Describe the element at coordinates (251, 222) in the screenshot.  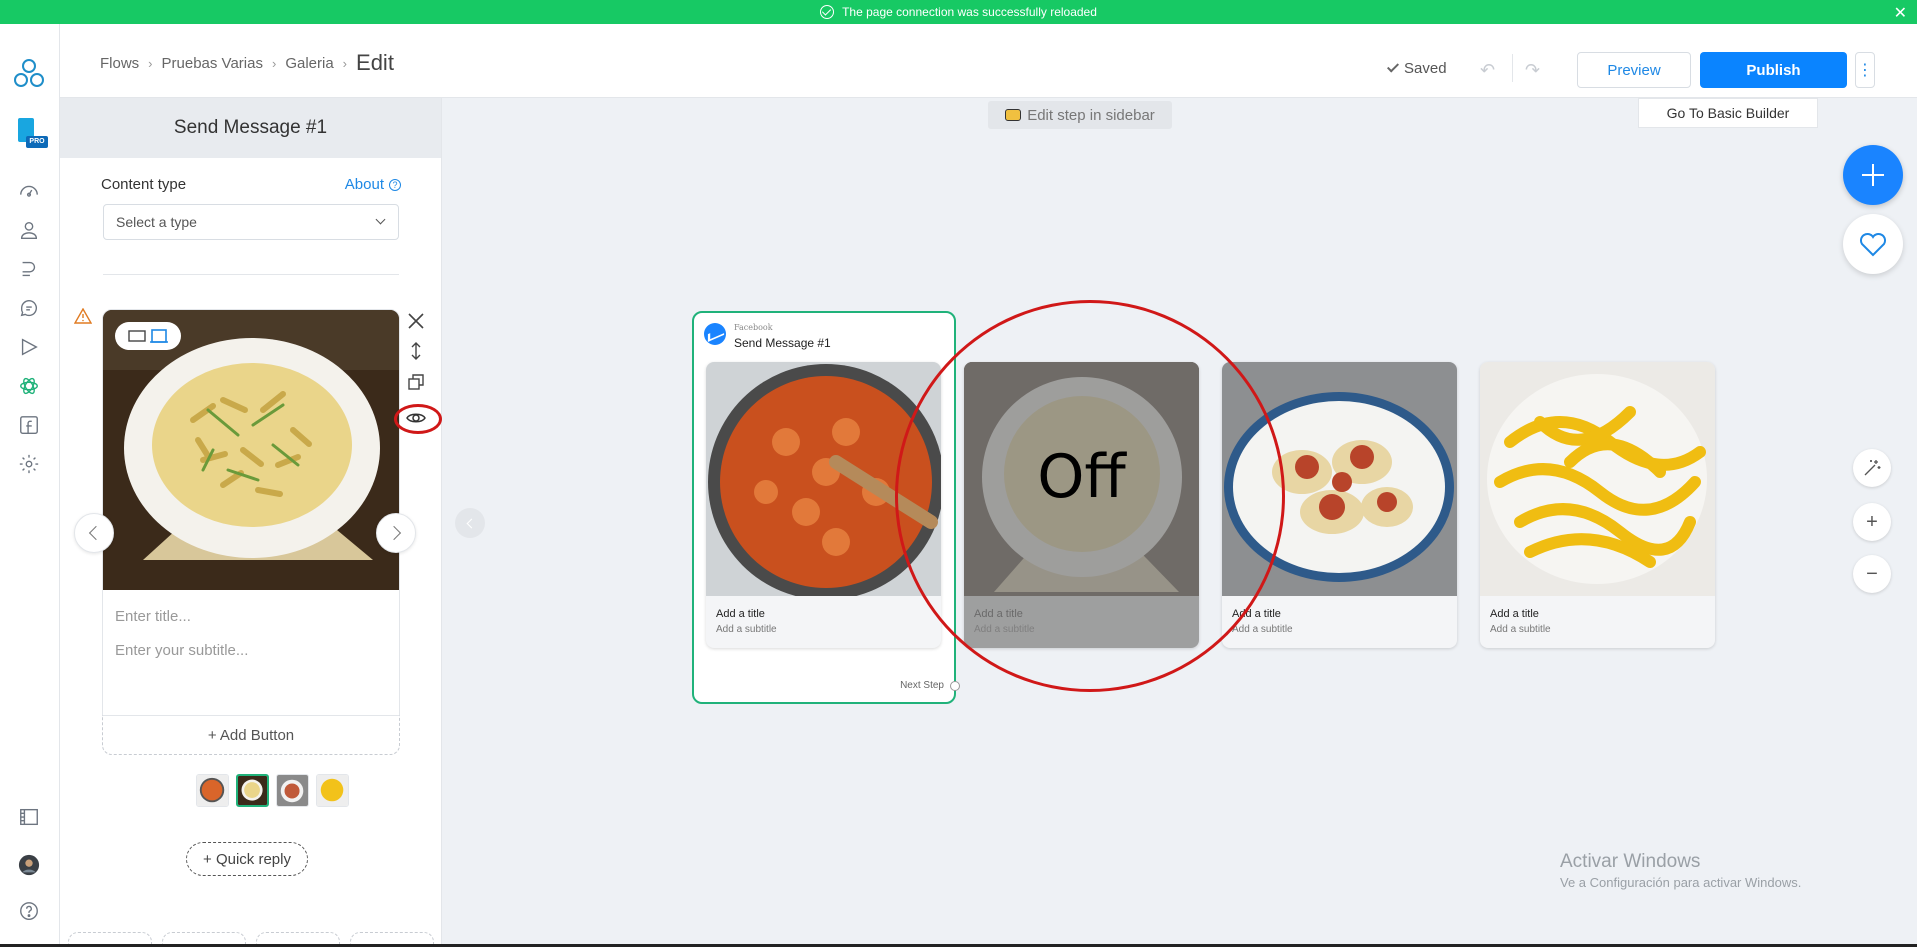
I see `content-type-select: Select a type` at that location.